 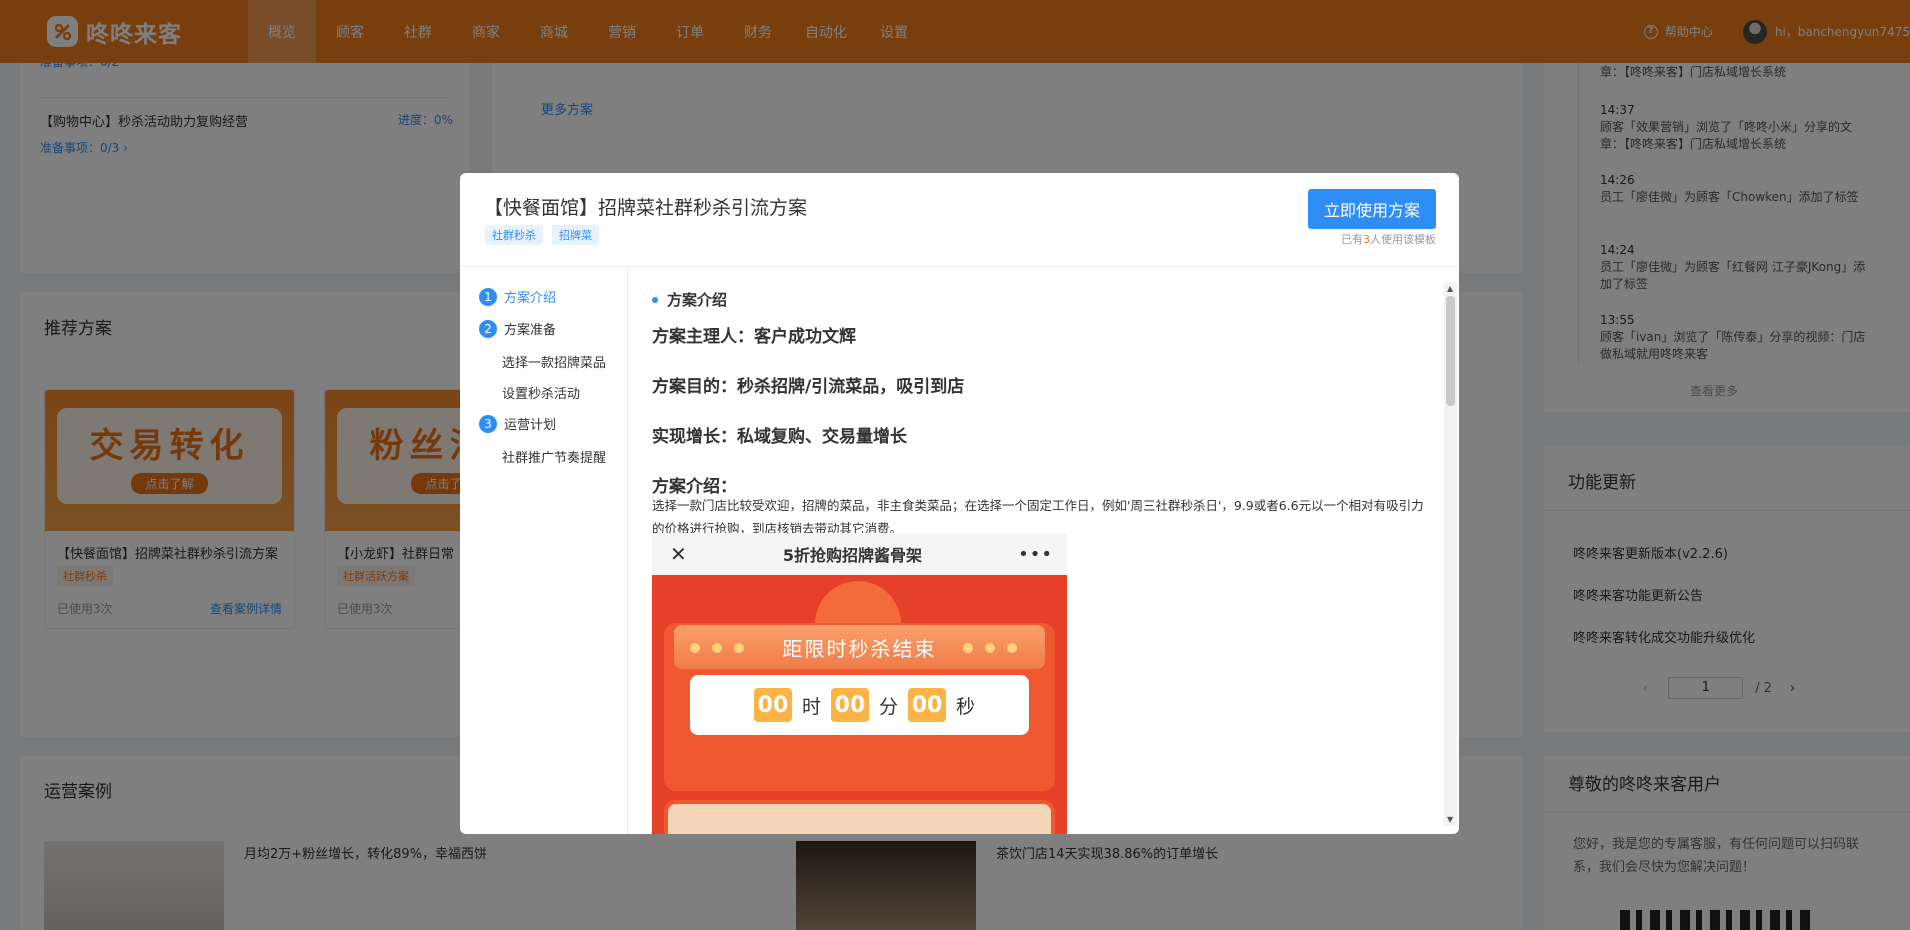 I want to click on phone-preview: ✕ 5折抢购招牌酱骨架 ••• 距限时秒杀结束 00 时 00 分 00 秒, so click(x=859, y=683).